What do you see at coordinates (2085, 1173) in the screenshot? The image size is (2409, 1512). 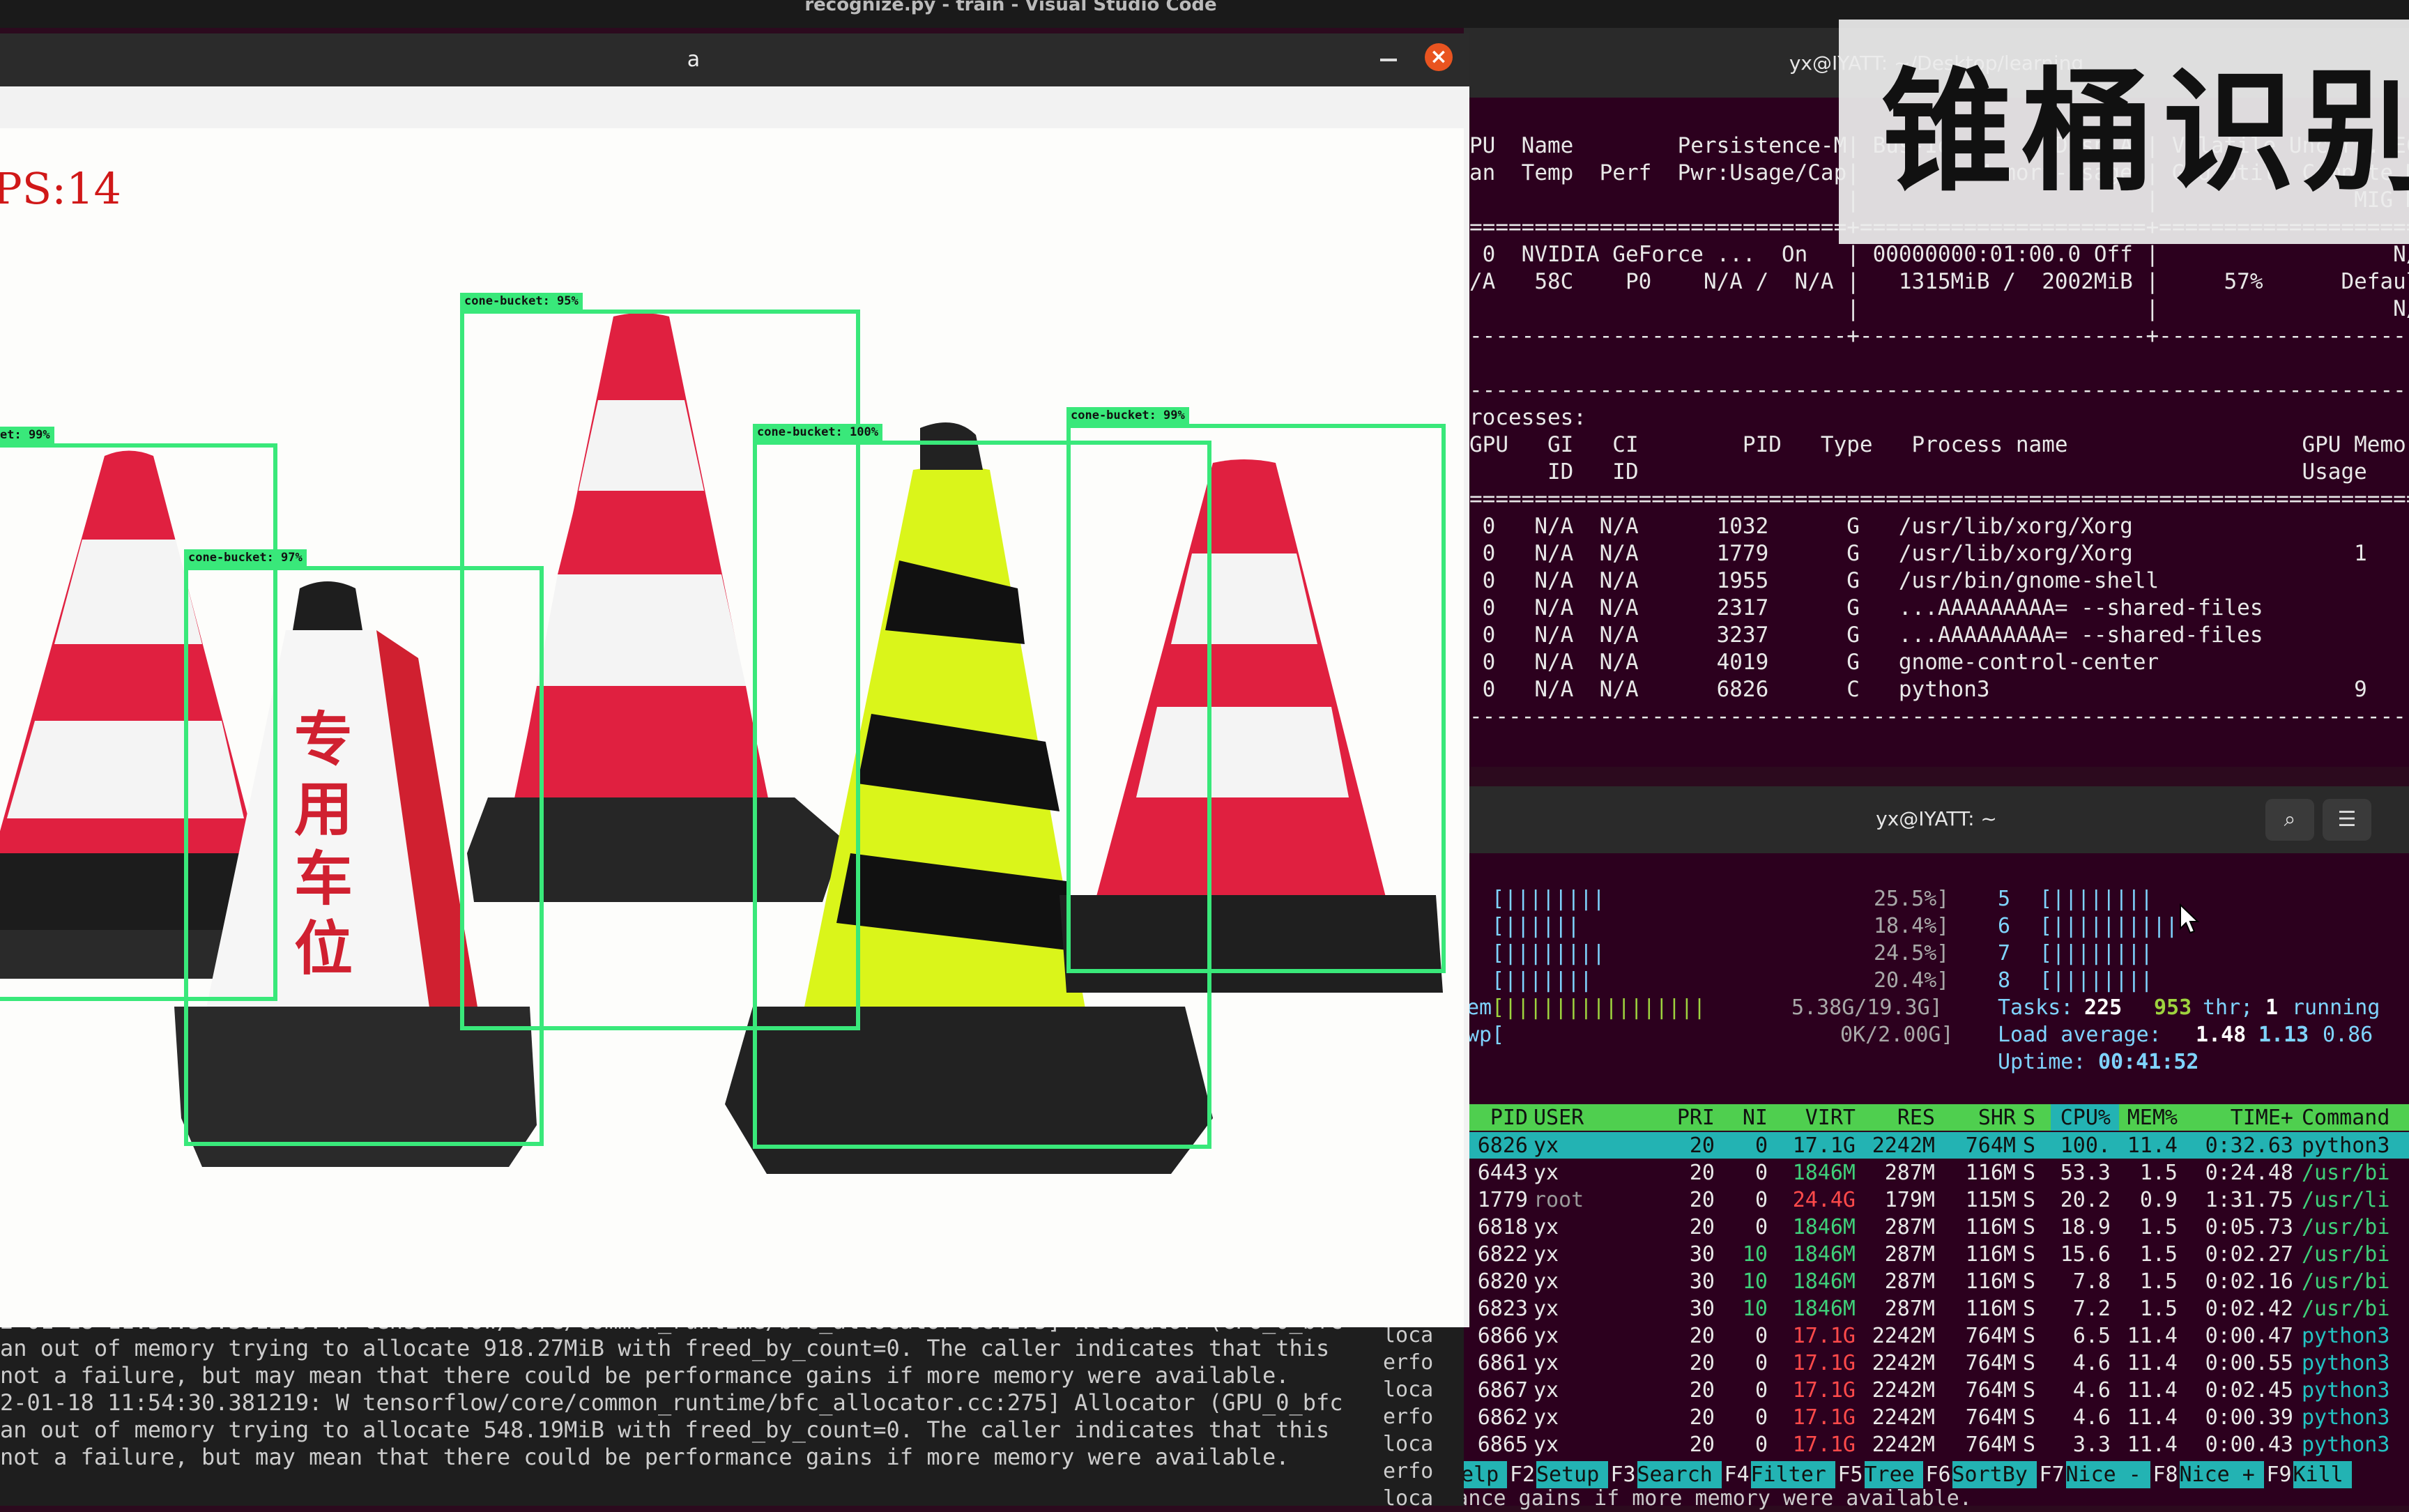 I see `htop-cell: 53.3` at bounding box center [2085, 1173].